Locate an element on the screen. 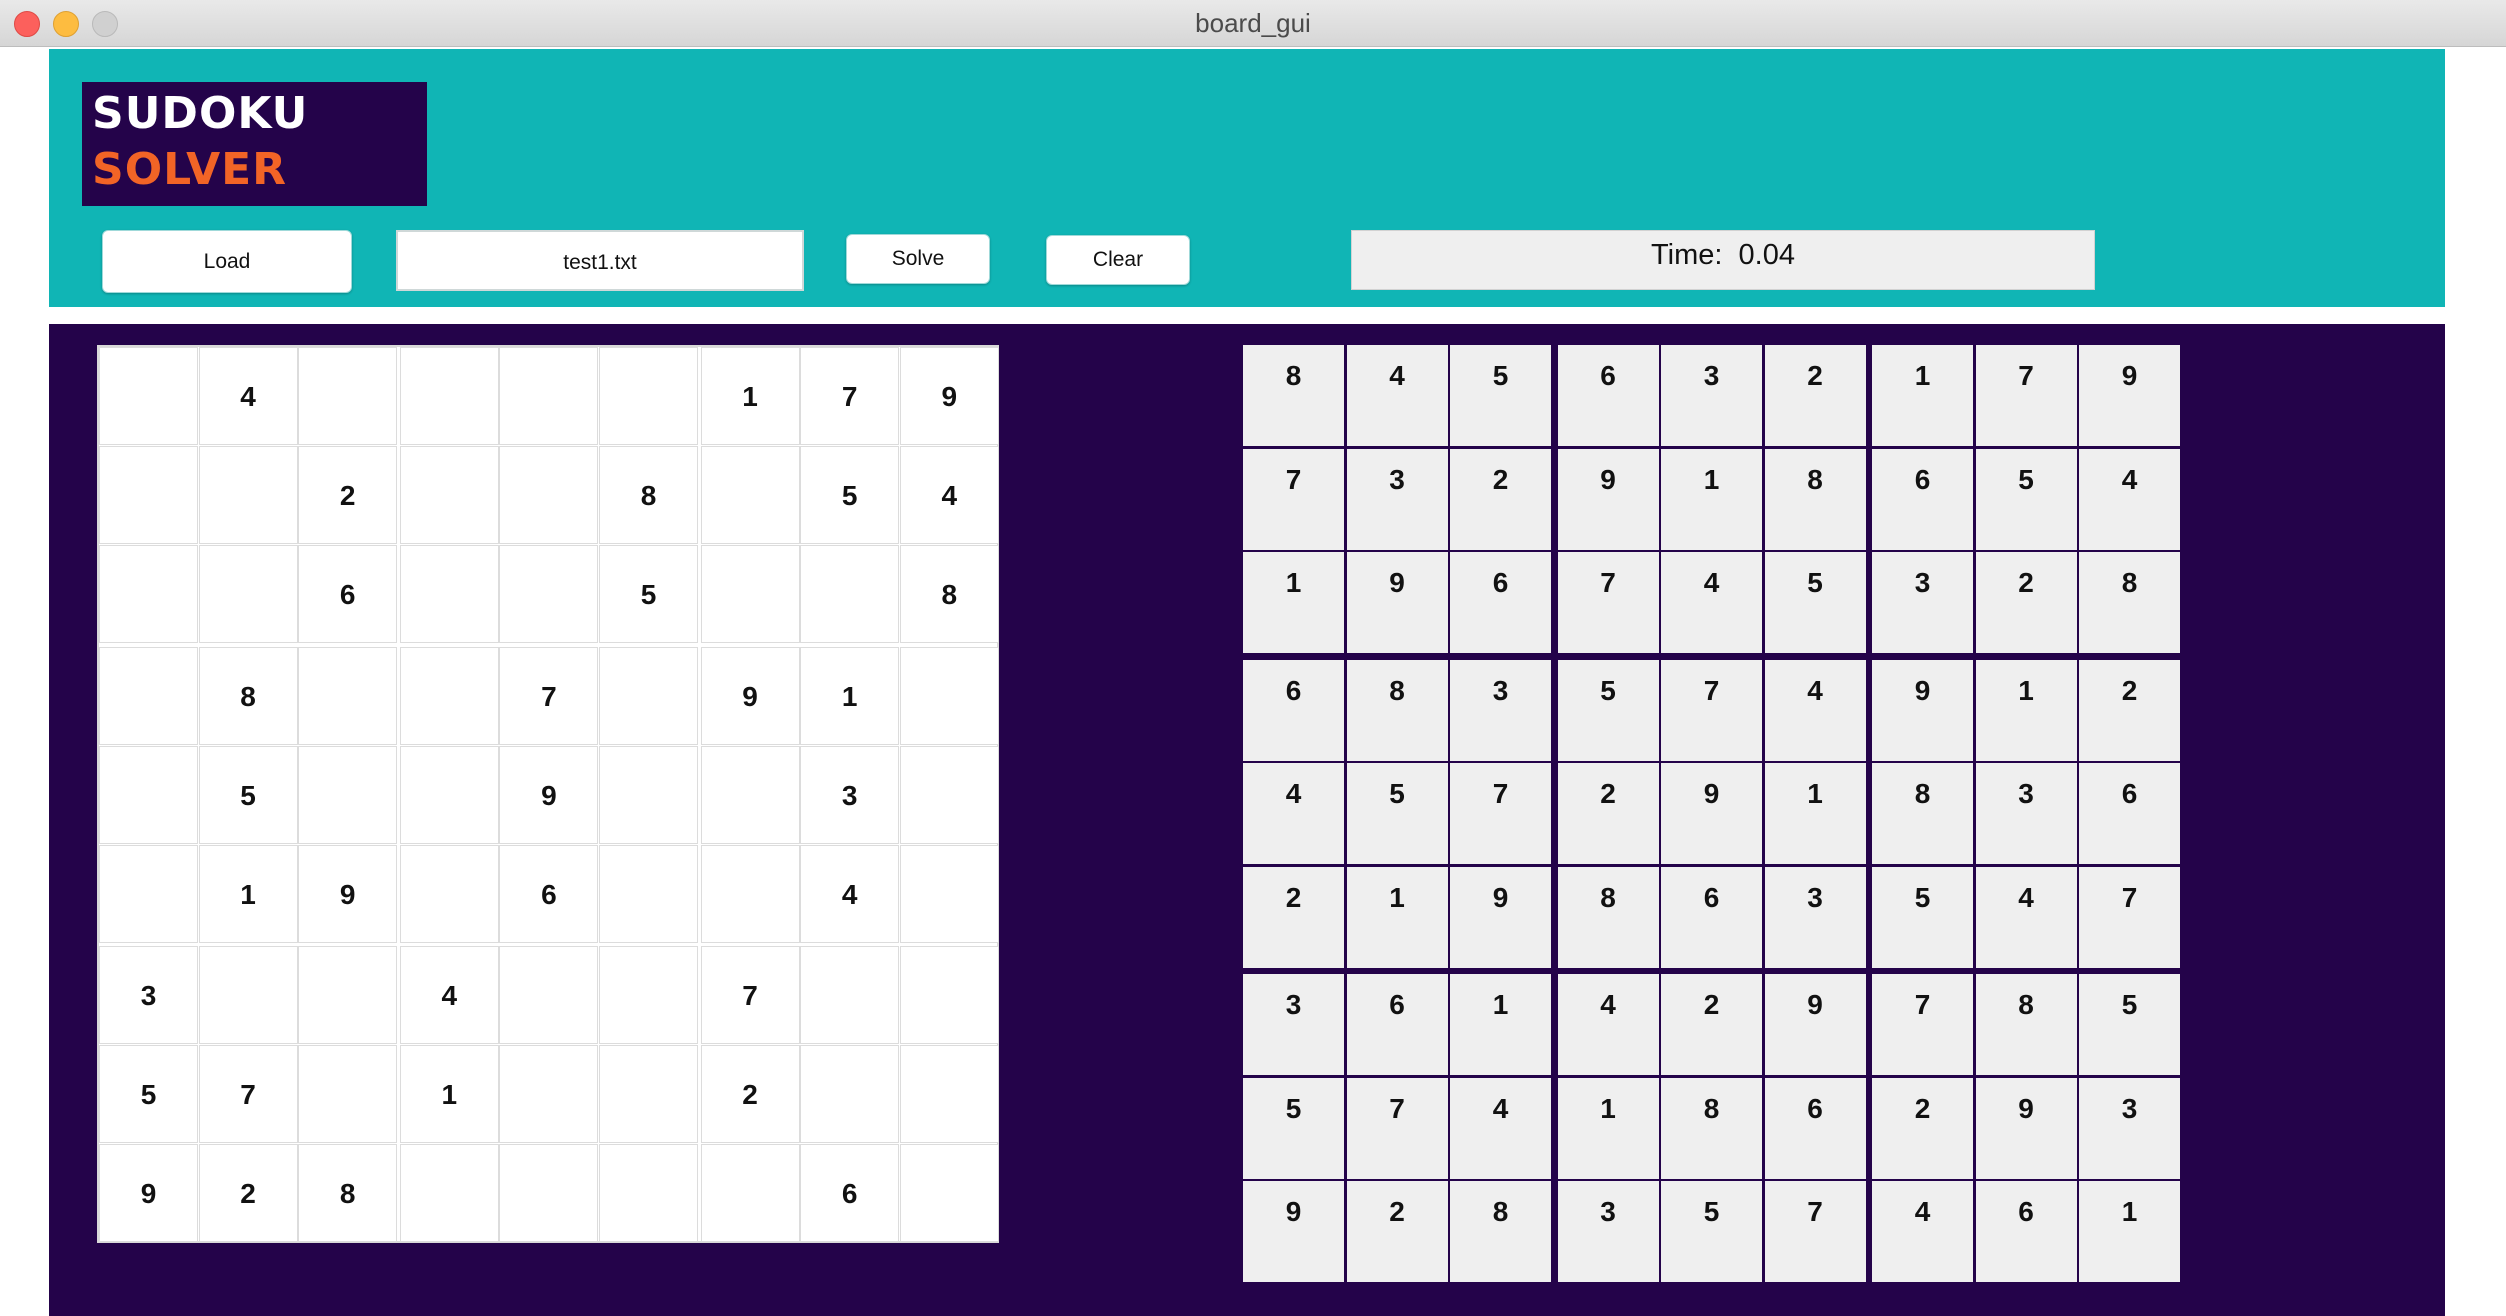  solution-cell: 9 is located at coordinates (1293, 1231).